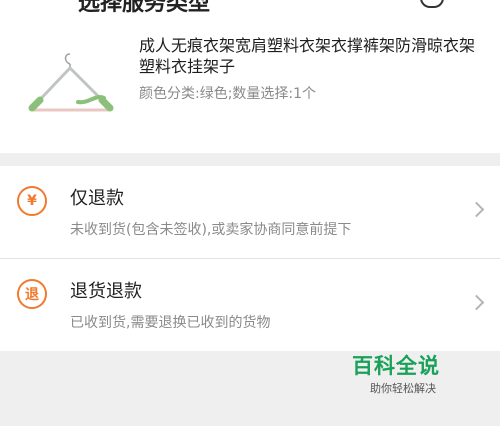  I want to click on option-description: 已收到货,需要退换已收到的货物, so click(170, 323).